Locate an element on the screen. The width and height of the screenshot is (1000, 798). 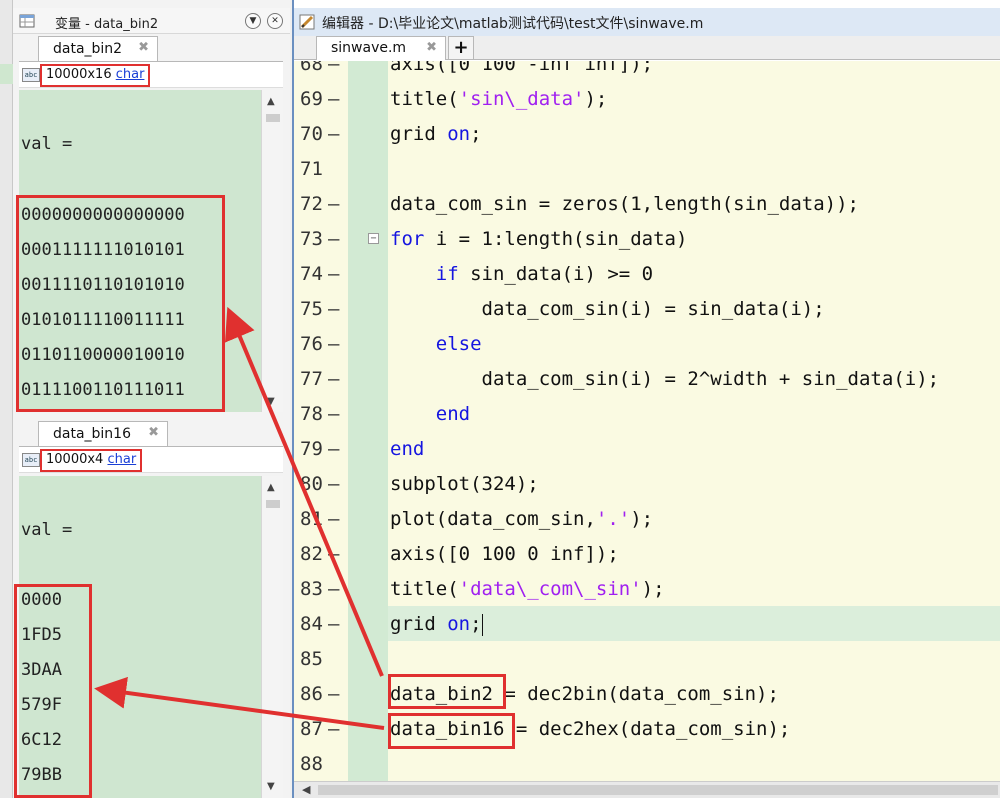
code-line: 85 is located at coordinates (647, 659).